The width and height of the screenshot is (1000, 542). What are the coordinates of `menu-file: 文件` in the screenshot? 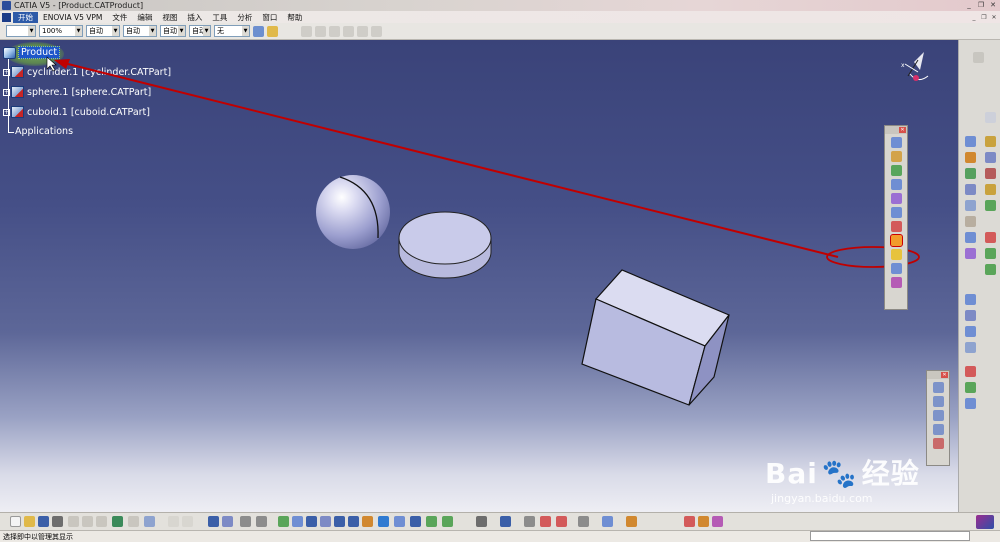 It's located at (119, 17).